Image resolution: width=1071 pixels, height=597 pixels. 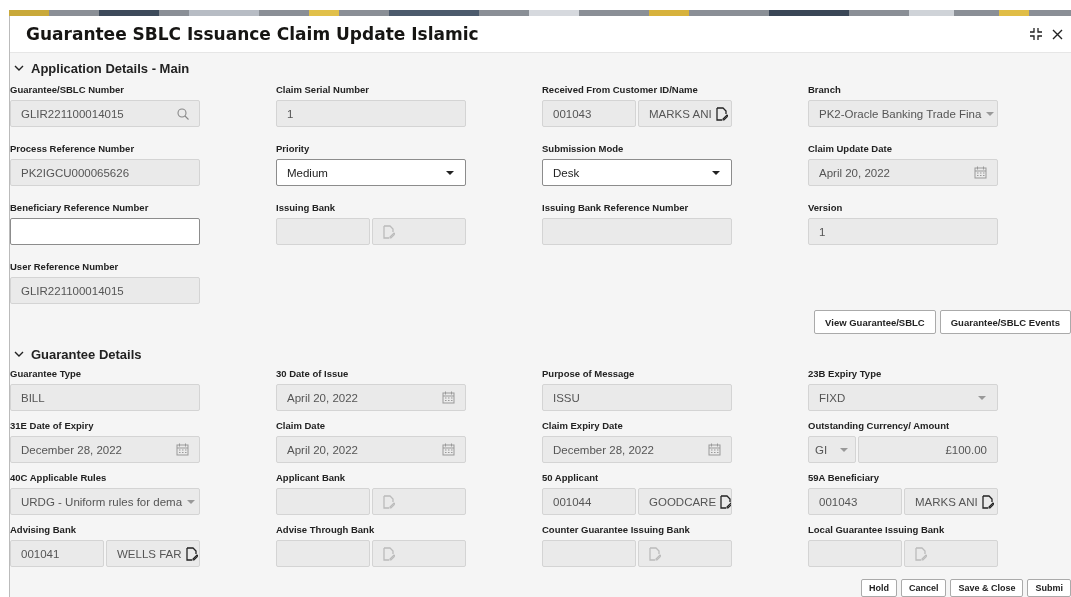 What do you see at coordinates (86, 354) in the screenshot?
I see `section-title: Guarantee Details` at bounding box center [86, 354].